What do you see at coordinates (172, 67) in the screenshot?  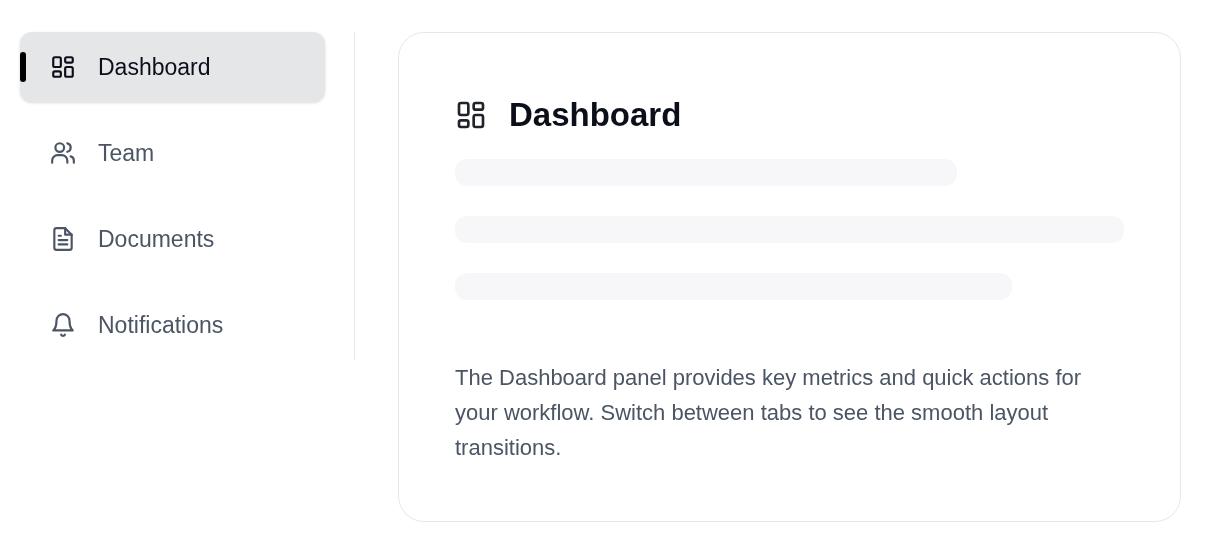 I see `sidebar-item: Dashboard` at bounding box center [172, 67].